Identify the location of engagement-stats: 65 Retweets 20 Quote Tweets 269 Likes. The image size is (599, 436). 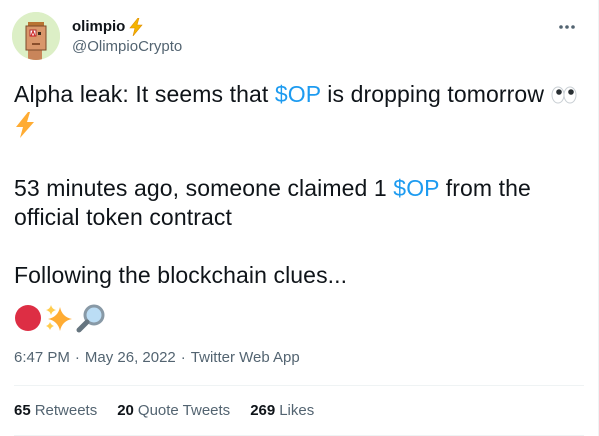
(174, 410).